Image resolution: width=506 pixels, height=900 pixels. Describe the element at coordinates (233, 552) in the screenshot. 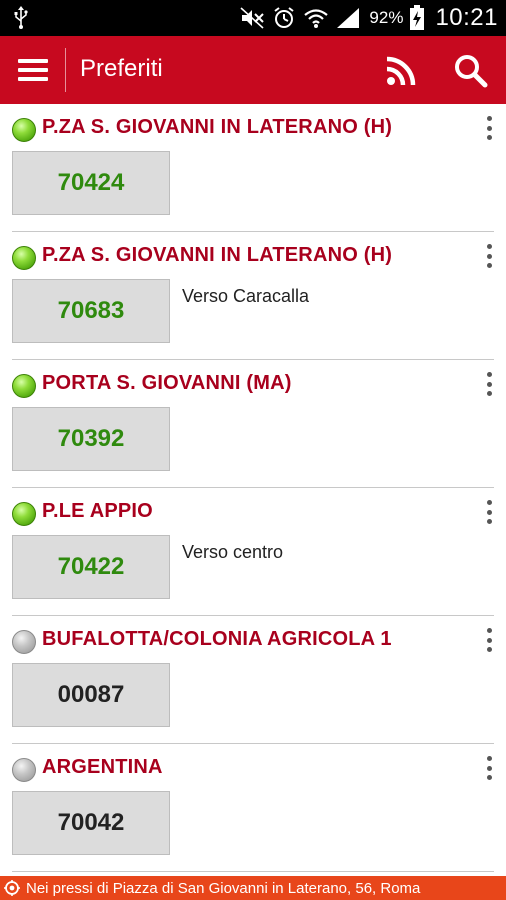

I see `stop-direction: Verso centro` at that location.